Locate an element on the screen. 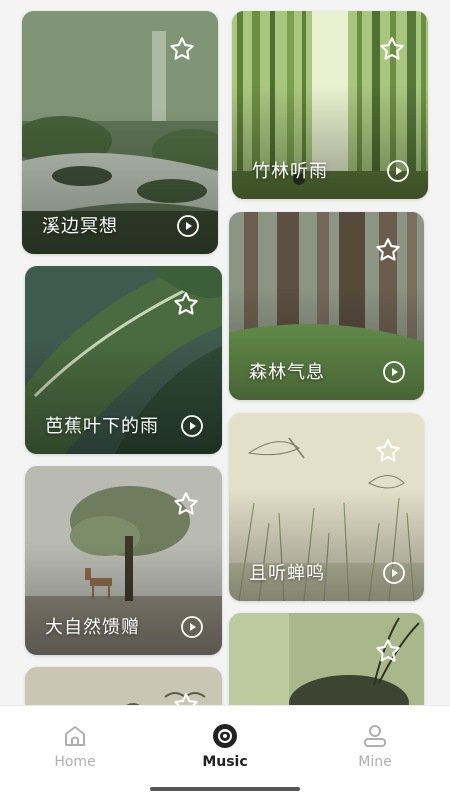 The image size is (450, 800). nav-label-music: Music is located at coordinates (225, 762).